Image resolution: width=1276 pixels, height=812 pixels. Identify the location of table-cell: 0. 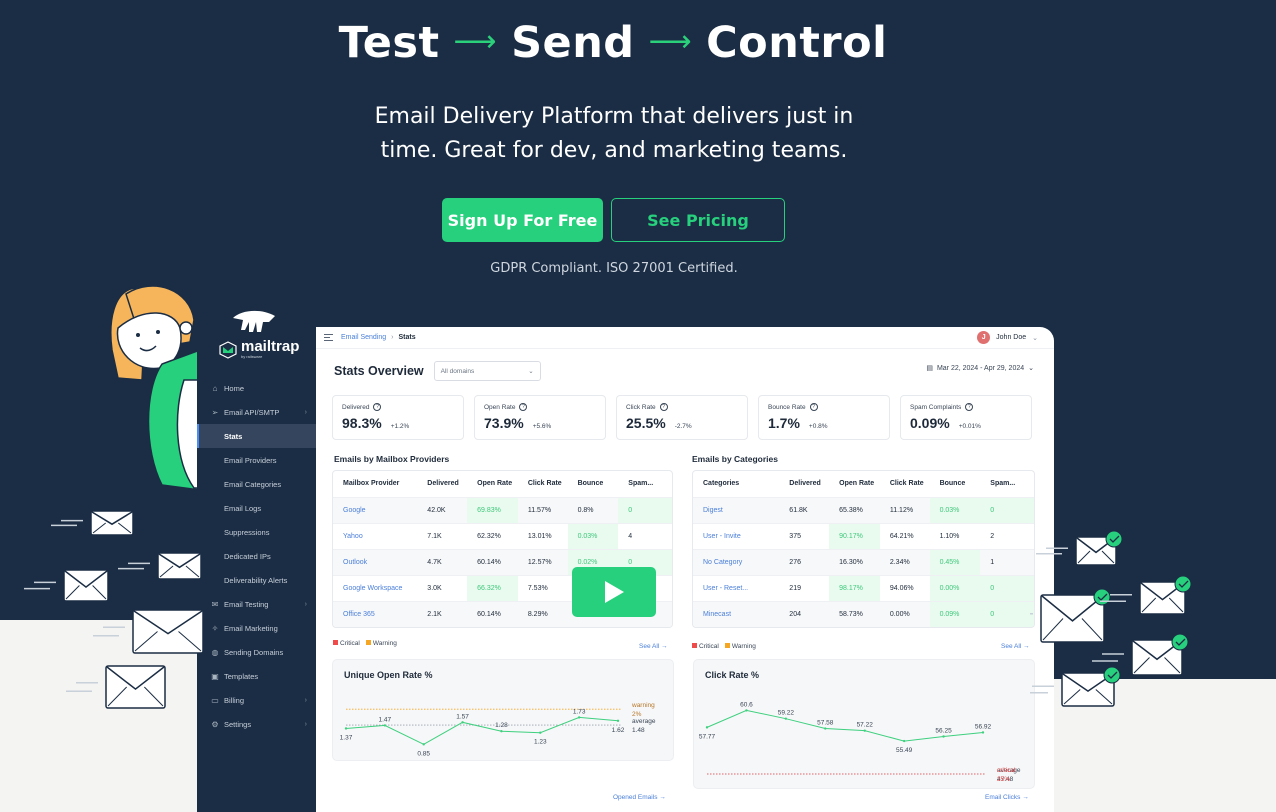
(645, 509).